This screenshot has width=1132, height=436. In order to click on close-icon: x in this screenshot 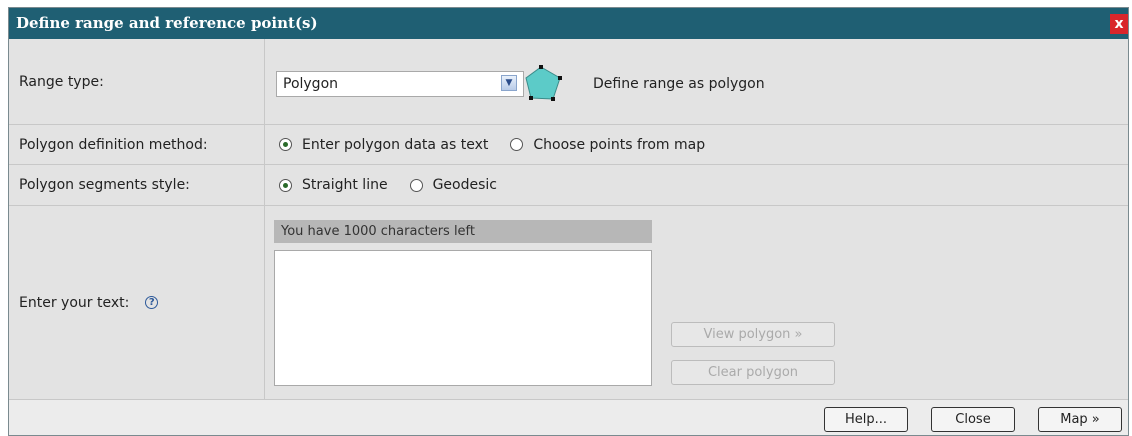, I will do `click(1119, 24)`.